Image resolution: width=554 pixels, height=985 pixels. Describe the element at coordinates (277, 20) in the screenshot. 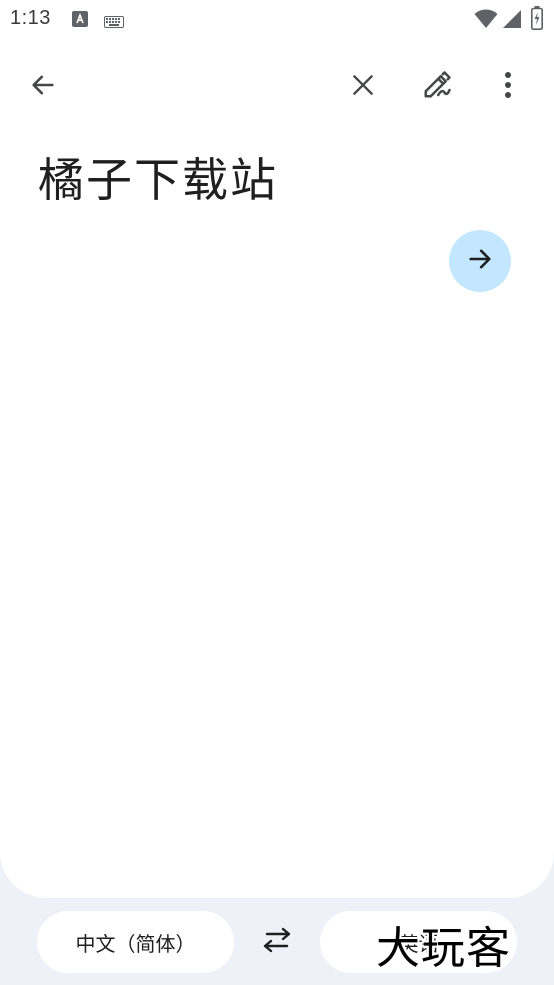

I see `status-bar: 1:13` at that location.